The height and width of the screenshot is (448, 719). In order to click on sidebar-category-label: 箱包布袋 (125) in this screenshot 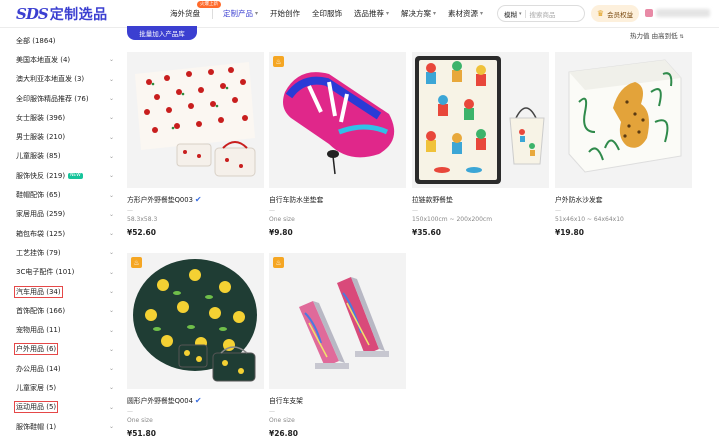, I will do `click(41, 233)`.